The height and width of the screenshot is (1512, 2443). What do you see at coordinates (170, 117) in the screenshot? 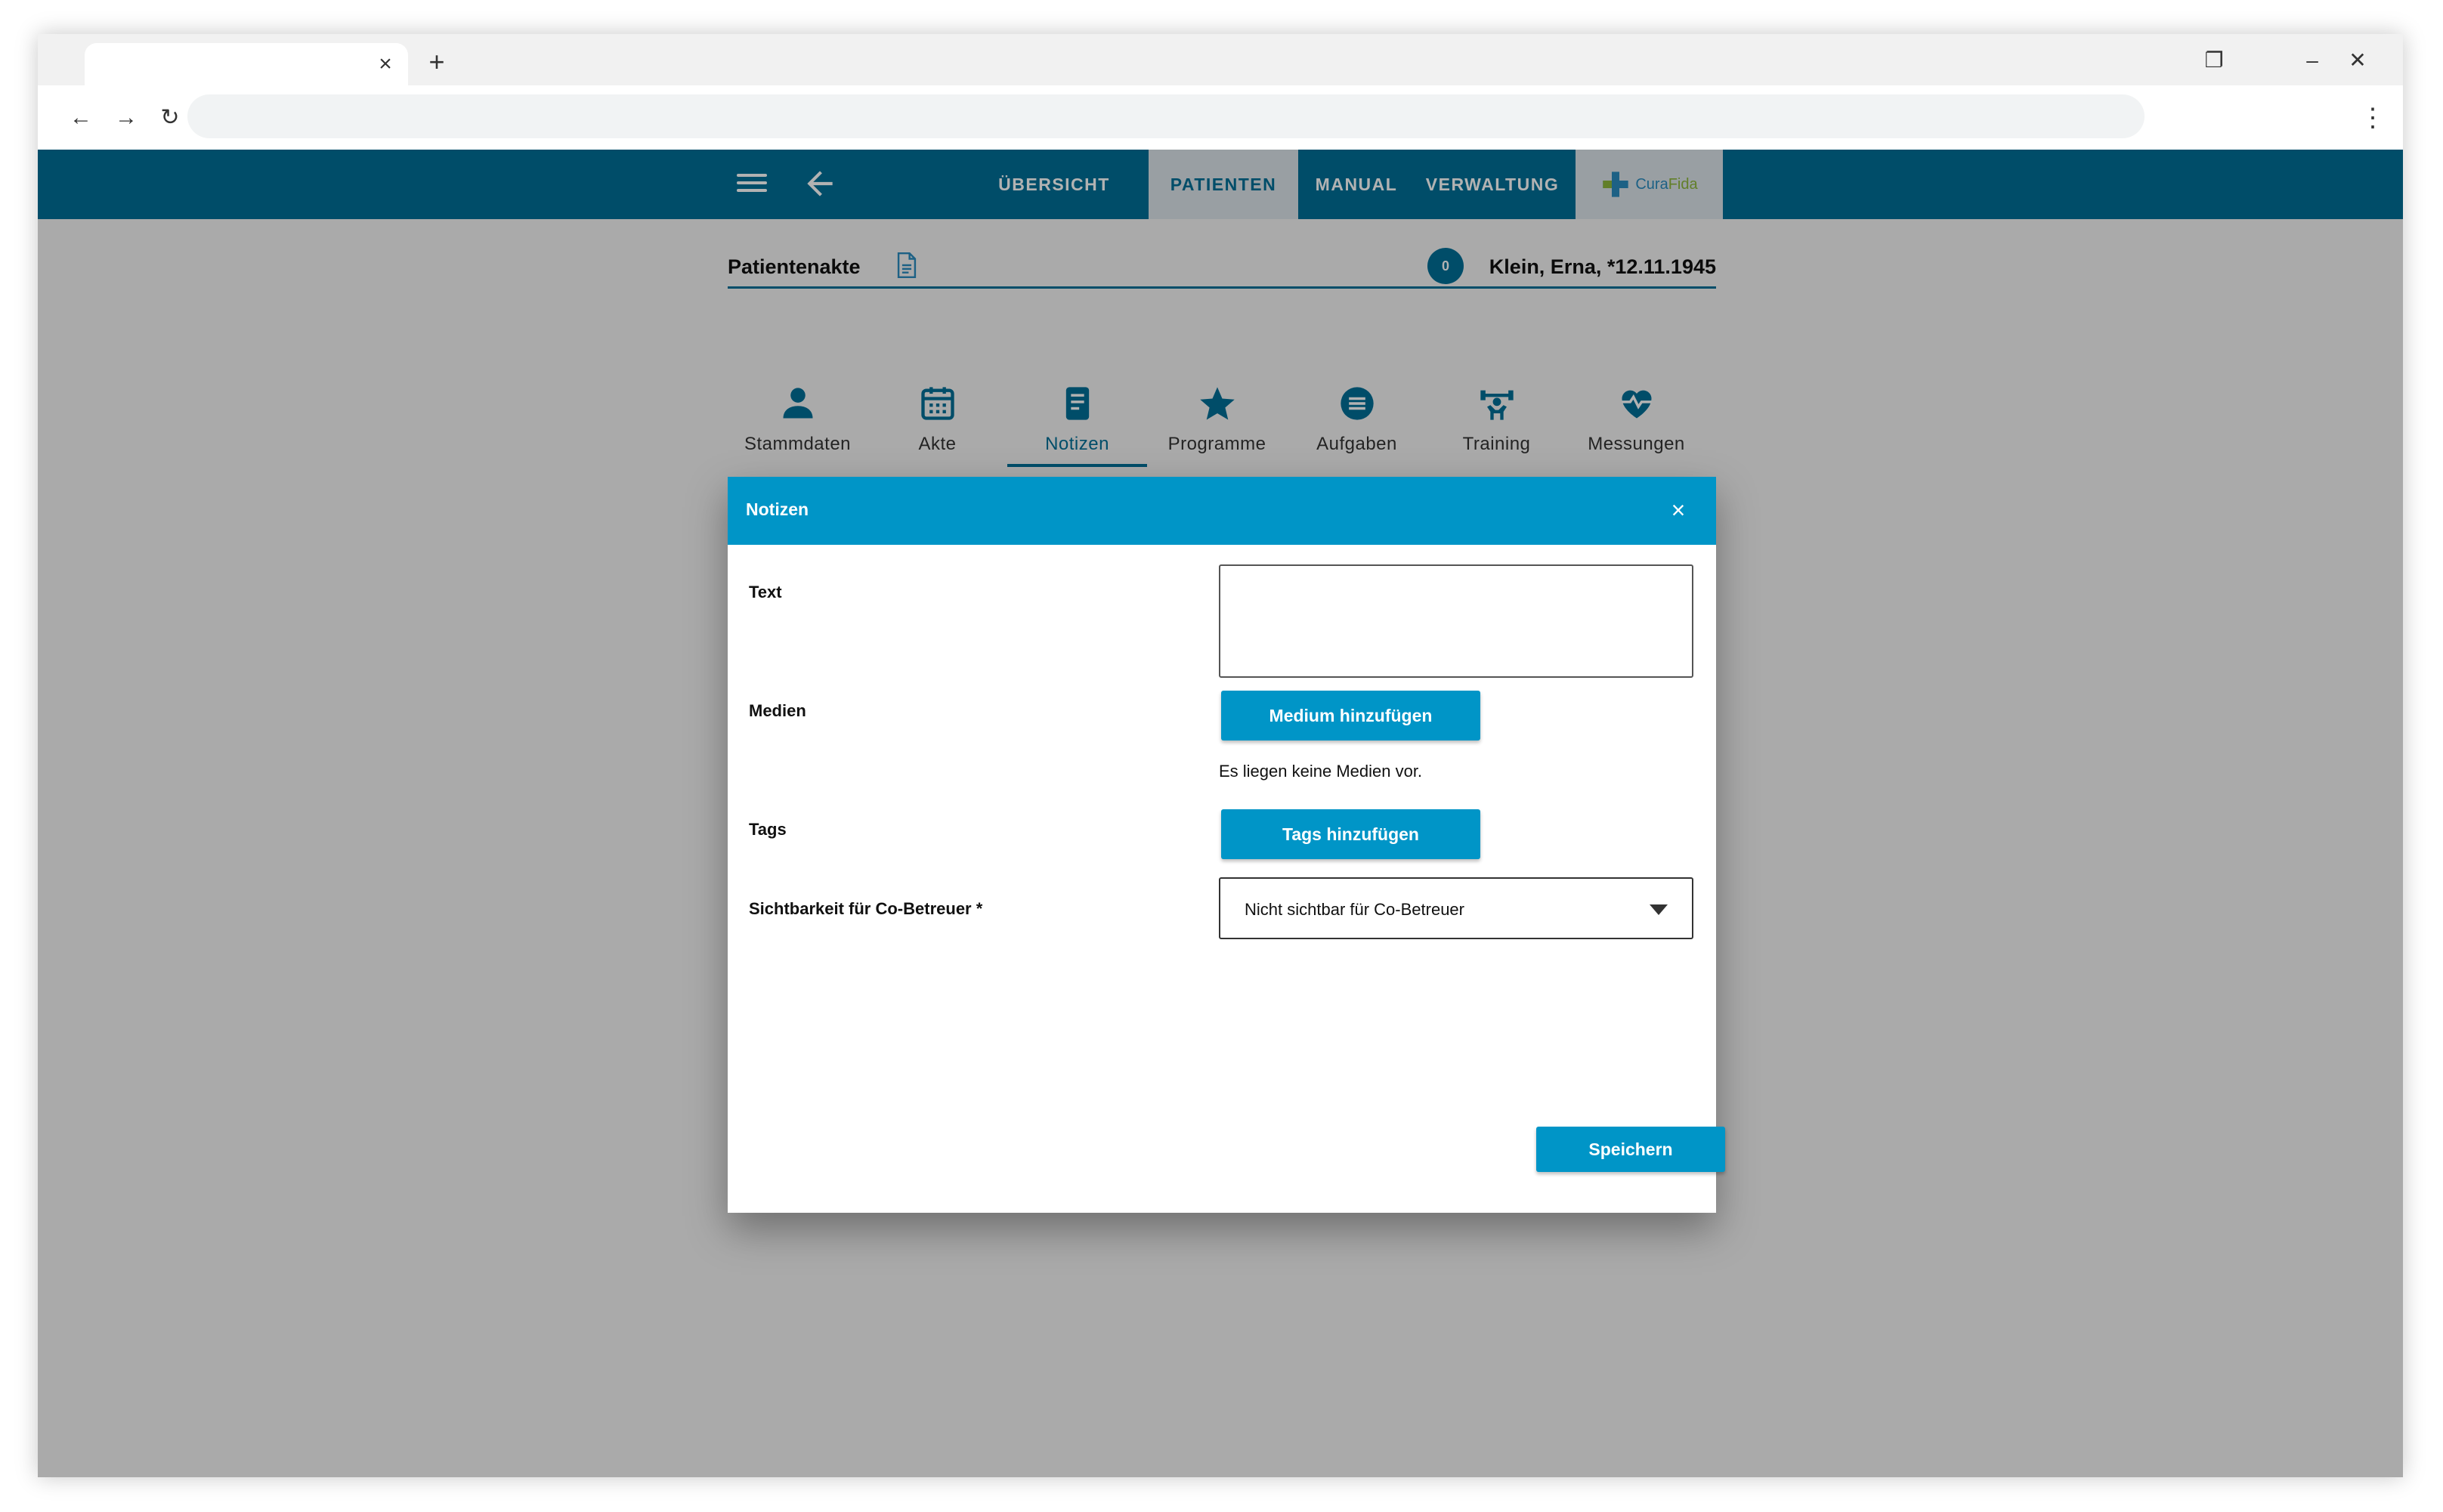
I see `reload-icon: ↻` at bounding box center [170, 117].